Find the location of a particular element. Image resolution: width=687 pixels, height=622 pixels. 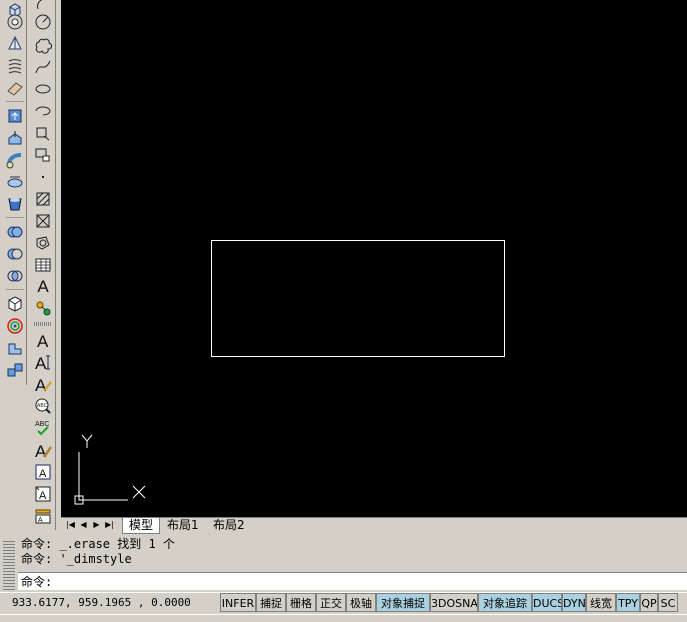

ucs-icon is located at coordinates (110, 469).